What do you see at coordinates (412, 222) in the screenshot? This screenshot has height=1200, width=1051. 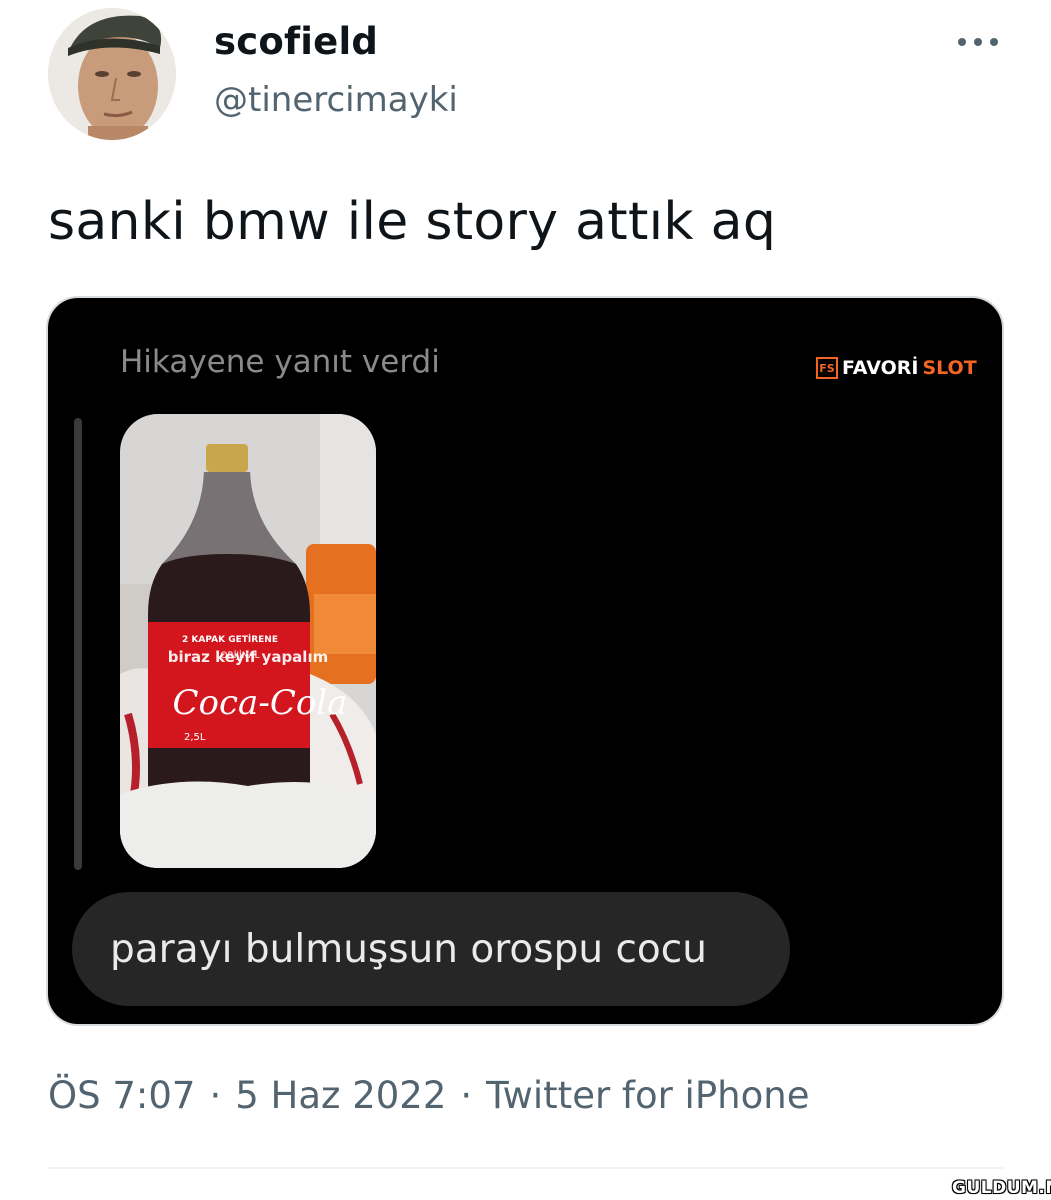 I see `tweet-text: sanki bmw ile story attık aq` at bounding box center [412, 222].